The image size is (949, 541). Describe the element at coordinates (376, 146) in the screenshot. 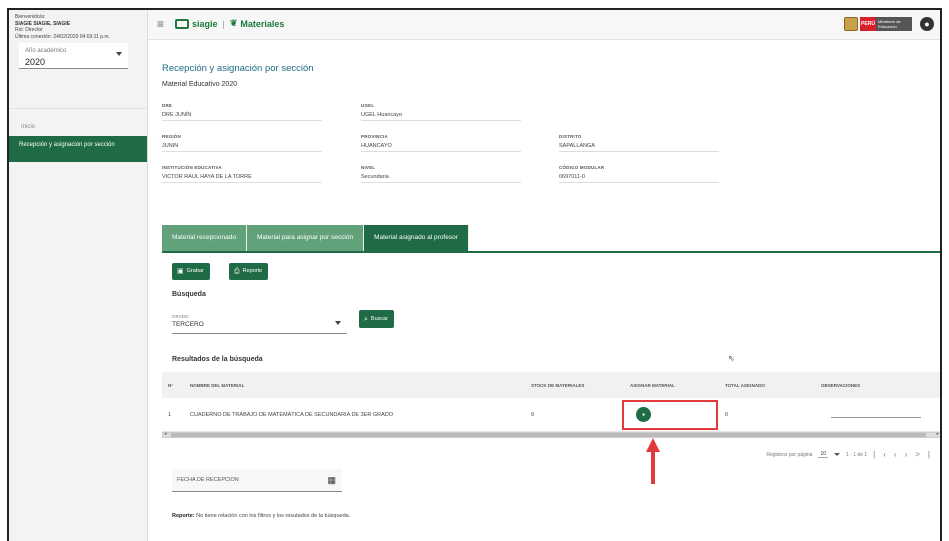

I see `provincia-value: HUANCAYO` at that location.